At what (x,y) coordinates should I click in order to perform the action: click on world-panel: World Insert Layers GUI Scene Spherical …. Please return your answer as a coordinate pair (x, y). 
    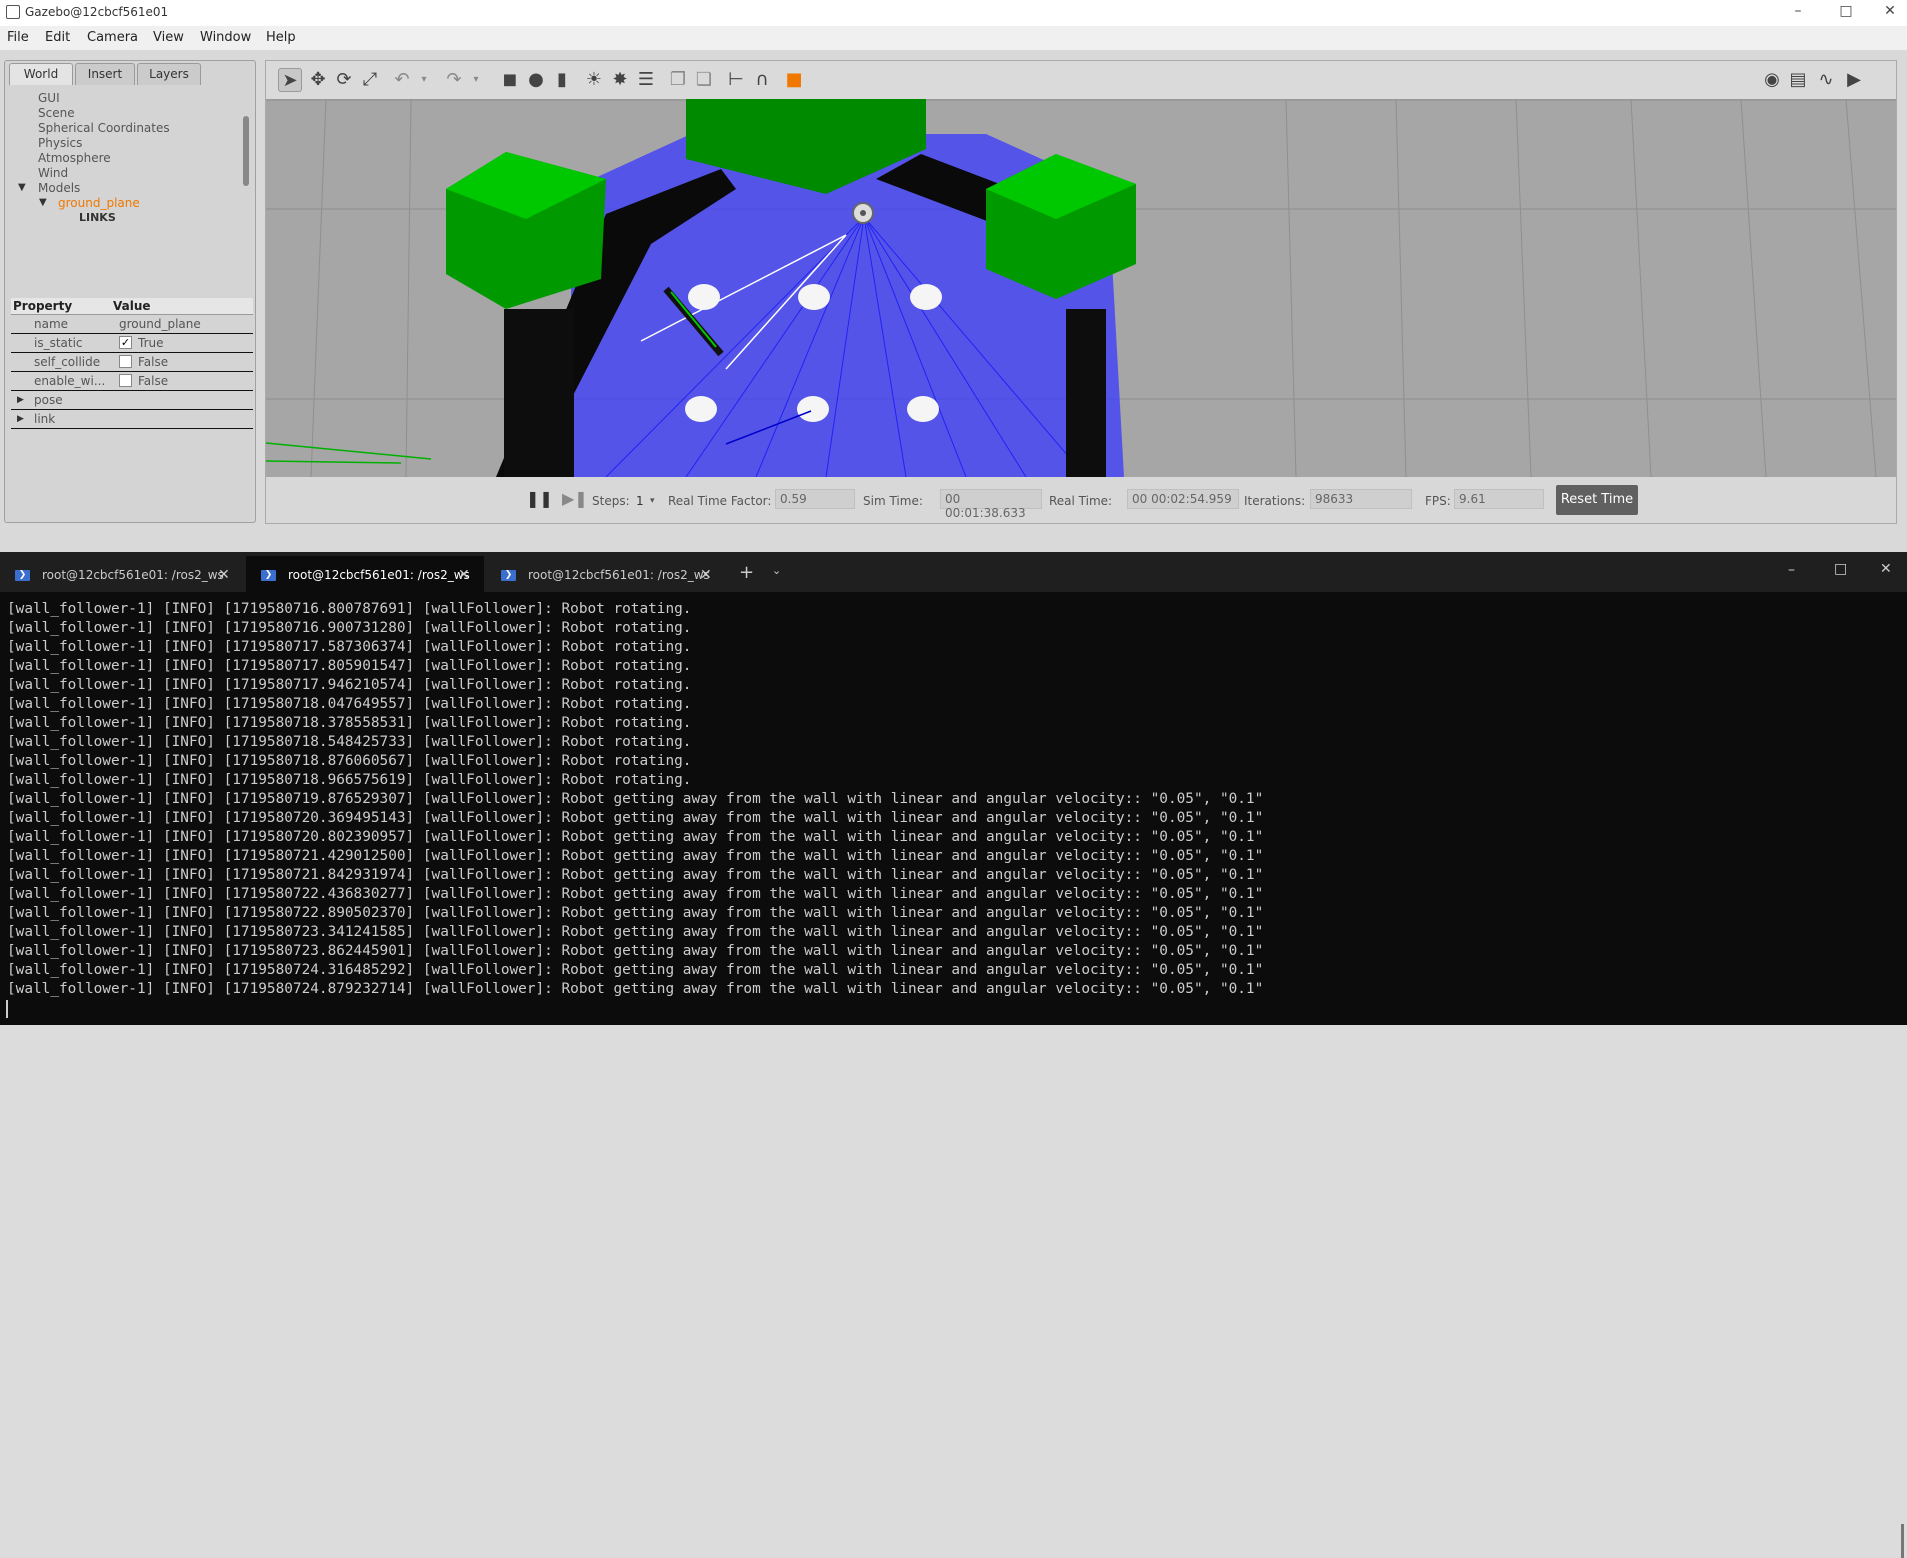
    Looking at the image, I should click on (130, 291).